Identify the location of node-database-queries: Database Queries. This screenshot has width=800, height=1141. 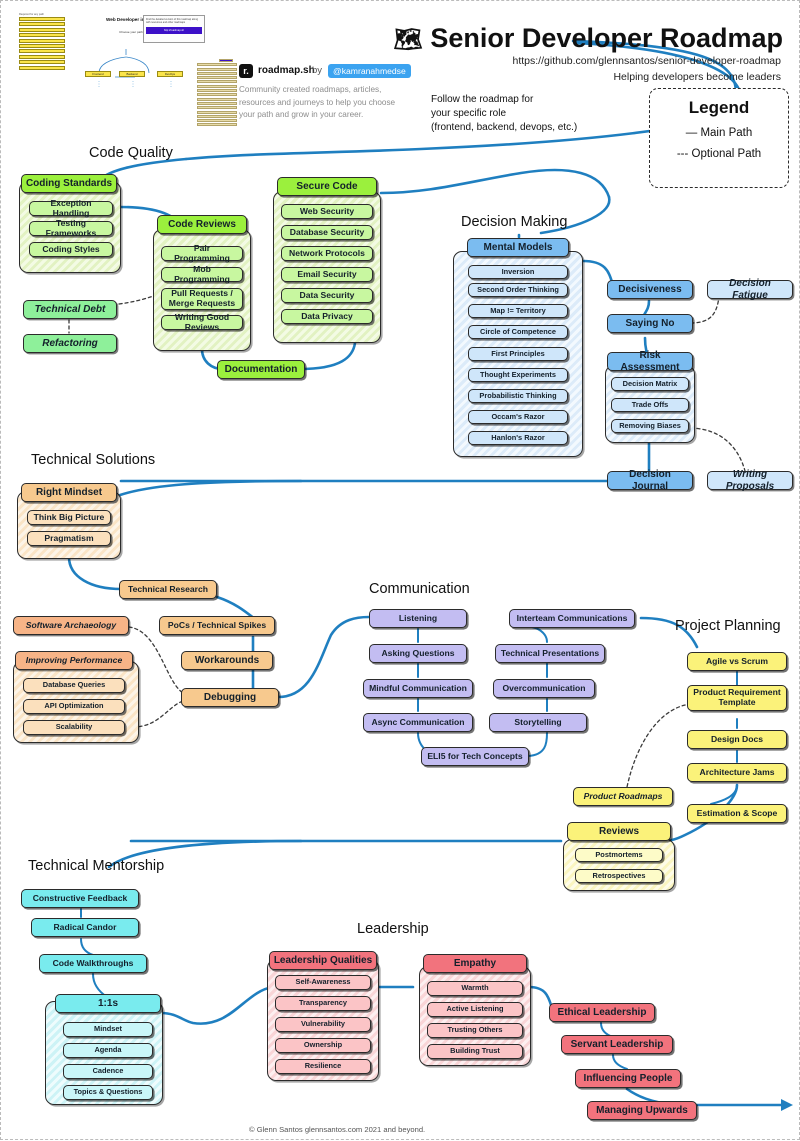
(74, 685).